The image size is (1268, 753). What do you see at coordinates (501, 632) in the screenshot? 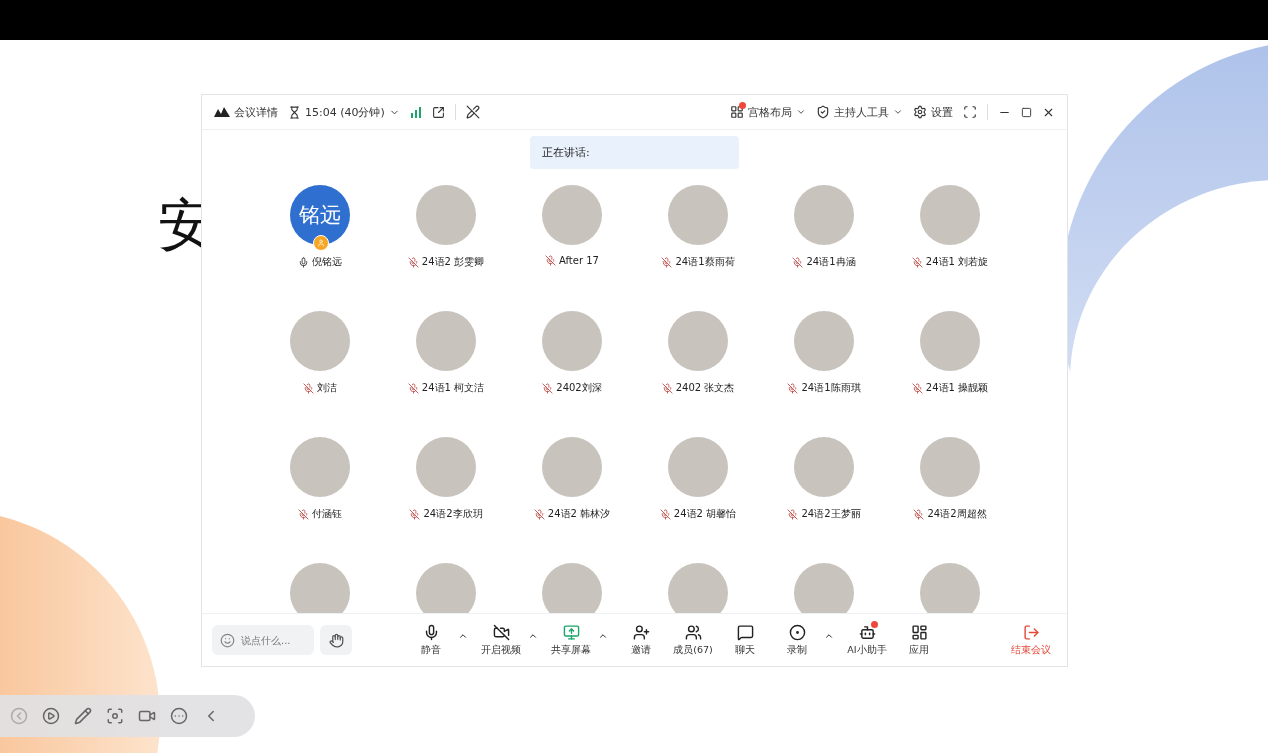
I see `video-off-icon` at bounding box center [501, 632].